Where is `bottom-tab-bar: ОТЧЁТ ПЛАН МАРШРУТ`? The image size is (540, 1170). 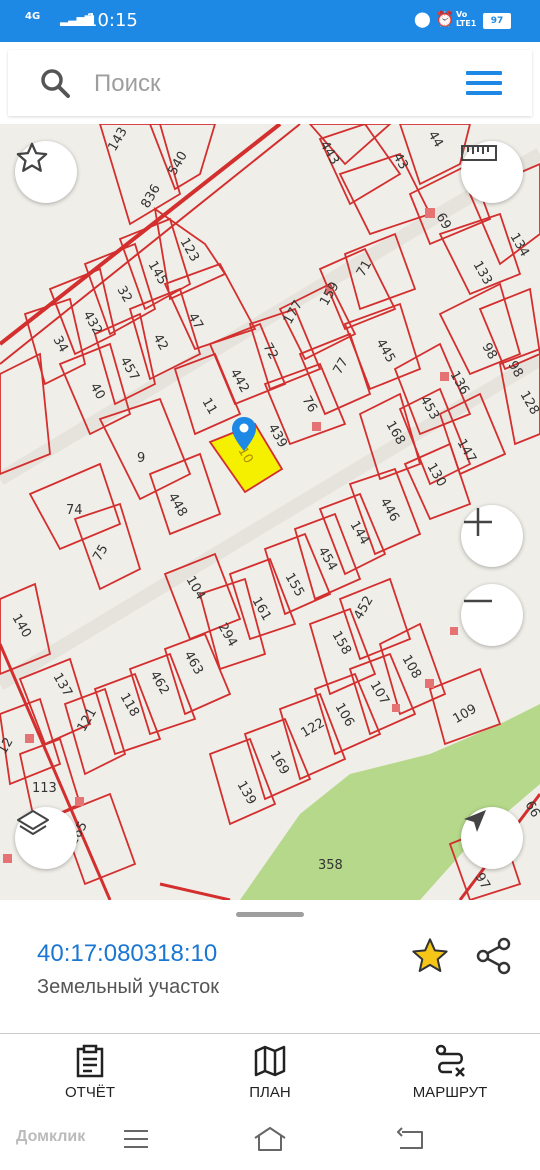
bottom-tab-bar: ОТЧЁТ ПЛАН МАРШРУТ is located at coordinates (270, 1073).